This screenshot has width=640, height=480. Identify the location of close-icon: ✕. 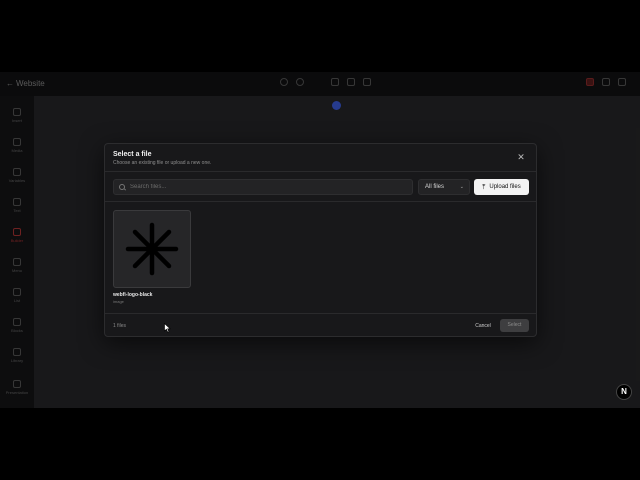
(521, 157).